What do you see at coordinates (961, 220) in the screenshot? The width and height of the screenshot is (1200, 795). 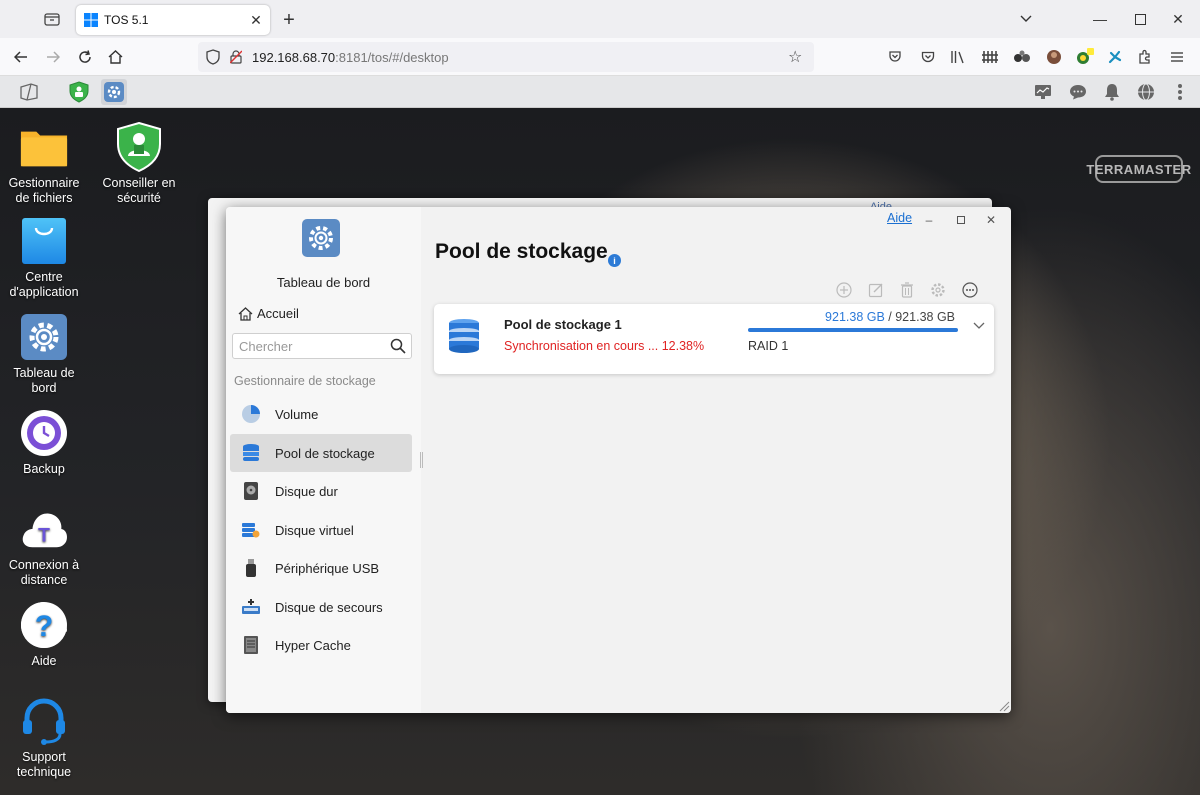 I see `window-maximize-button` at bounding box center [961, 220].